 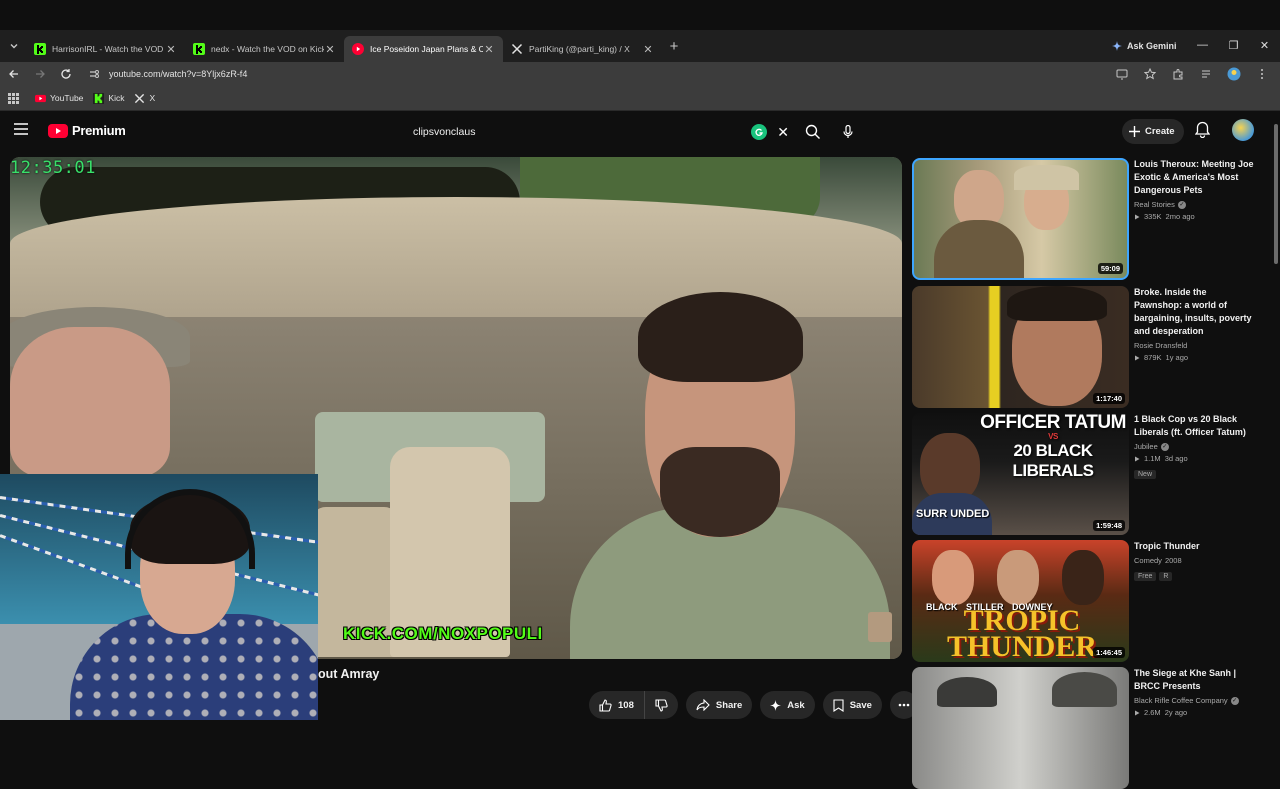 I want to click on ask-gemini-label: Ask Gemini, so click(x=1152, y=46).